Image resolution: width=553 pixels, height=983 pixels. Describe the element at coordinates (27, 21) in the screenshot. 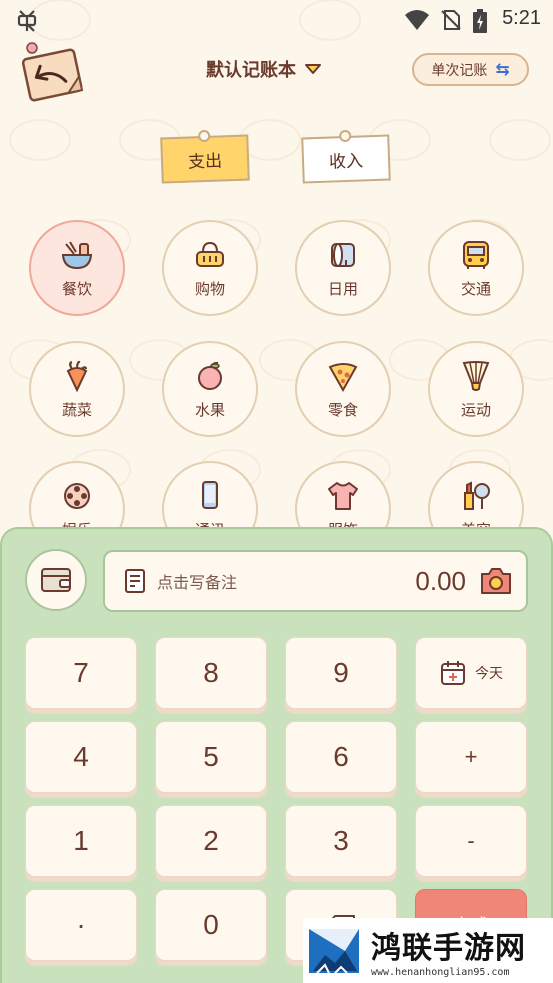

I see `bug-icon` at that location.